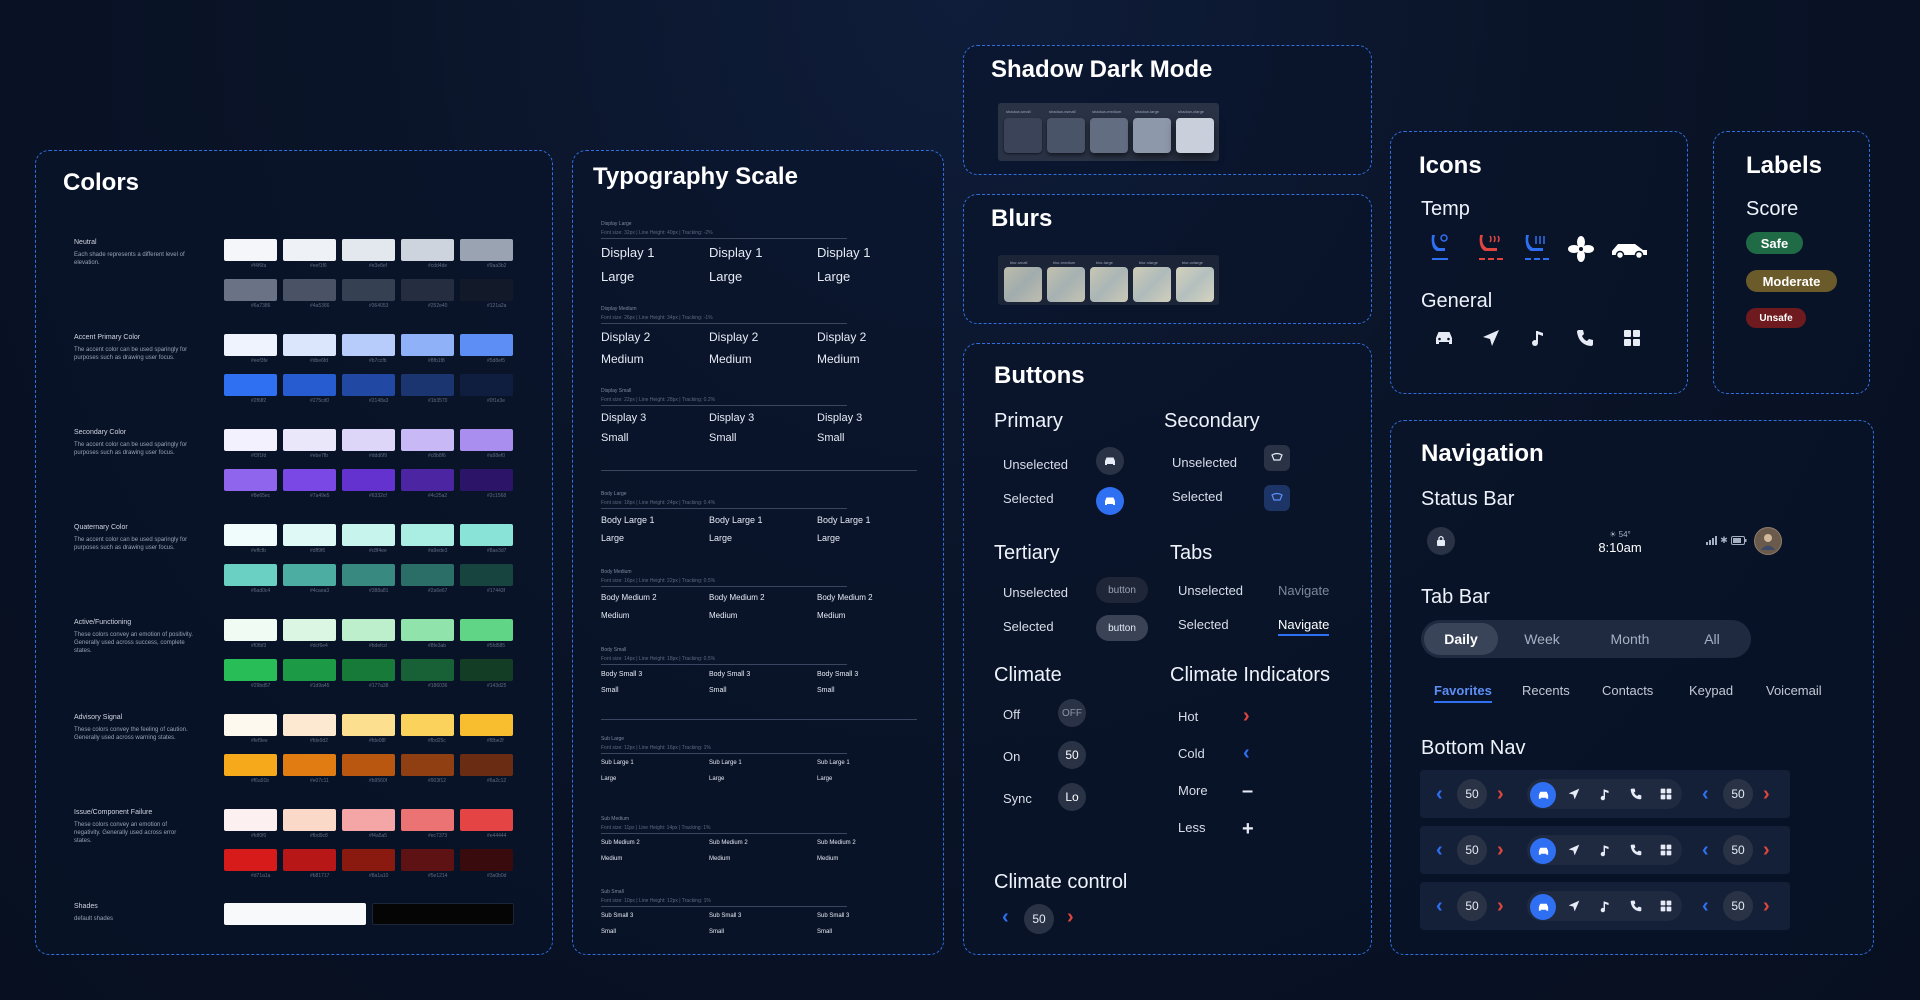 The width and height of the screenshot is (1920, 1000). Describe the element at coordinates (1122, 628) in the screenshot. I see `tertiary-selected-button: button` at that location.